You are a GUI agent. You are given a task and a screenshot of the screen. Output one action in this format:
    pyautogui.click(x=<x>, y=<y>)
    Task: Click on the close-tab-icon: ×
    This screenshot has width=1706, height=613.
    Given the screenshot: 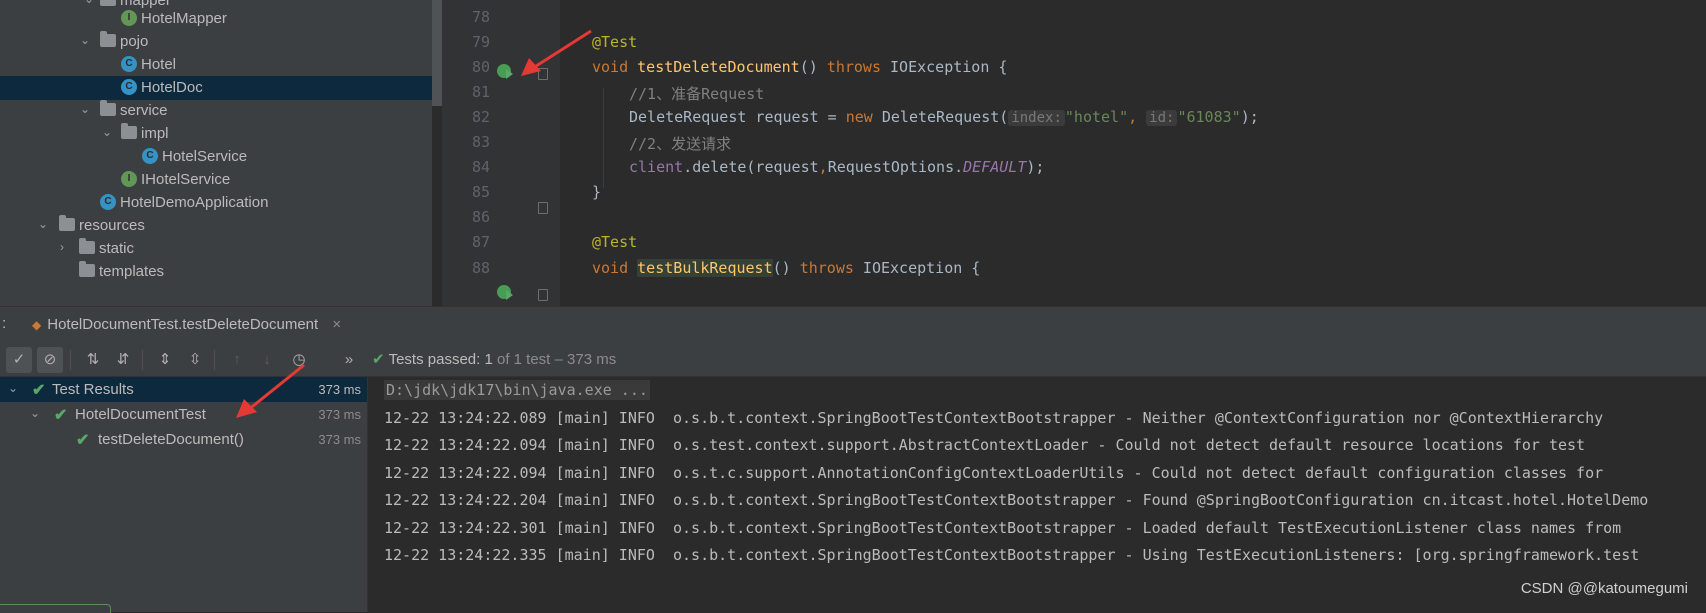 What is the action you would take?
    pyautogui.click(x=336, y=324)
    